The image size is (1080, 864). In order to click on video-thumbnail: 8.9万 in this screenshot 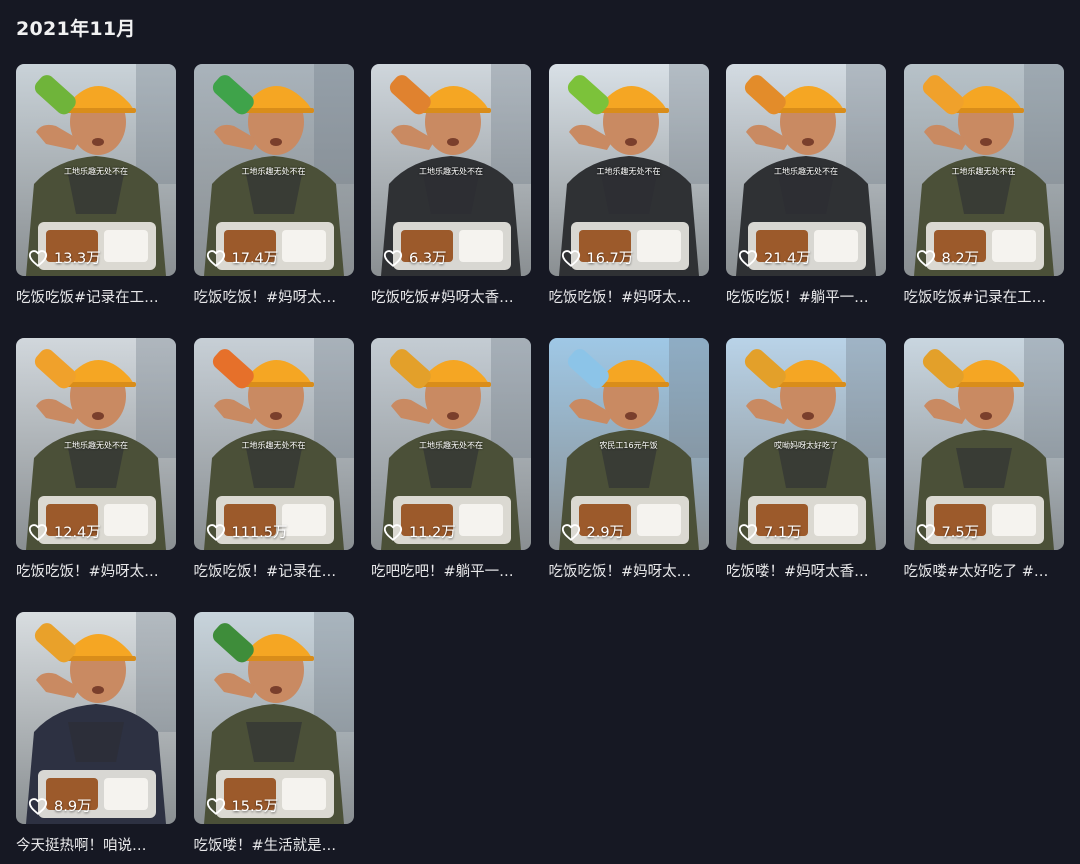, I will do `click(96, 718)`.